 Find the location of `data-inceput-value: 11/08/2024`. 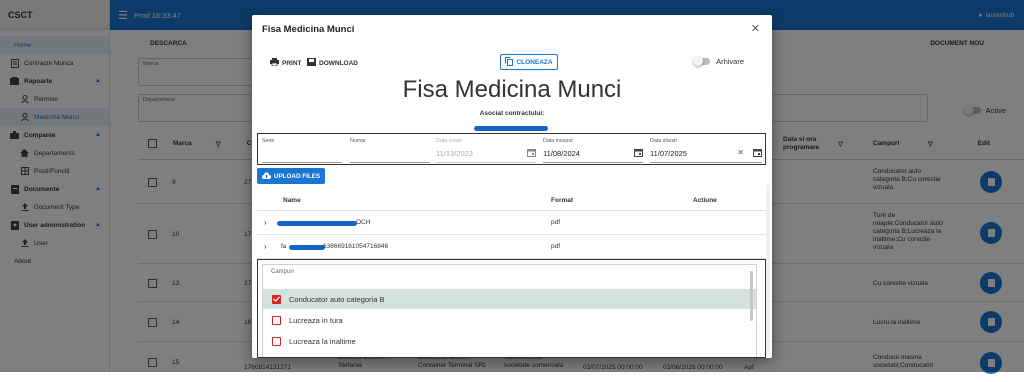

data-inceput-value: 11/08/2024 is located at coordinates (561, 153).